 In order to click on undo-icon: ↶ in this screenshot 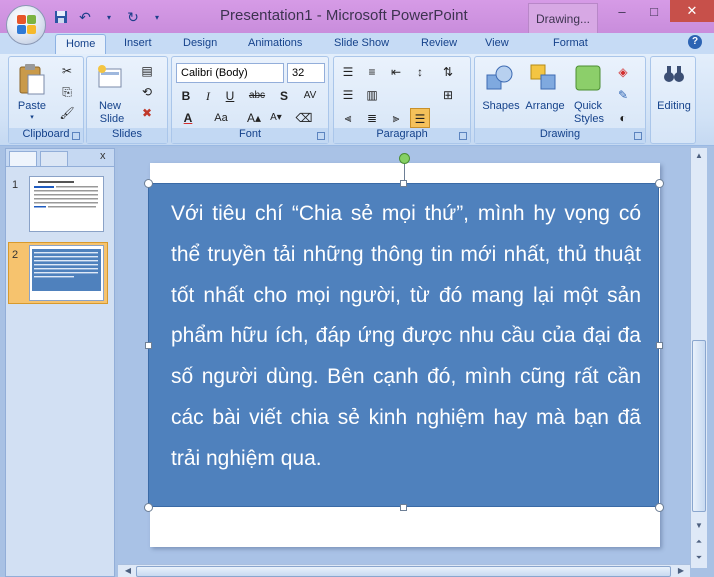, I will do `click(85, 17)`.